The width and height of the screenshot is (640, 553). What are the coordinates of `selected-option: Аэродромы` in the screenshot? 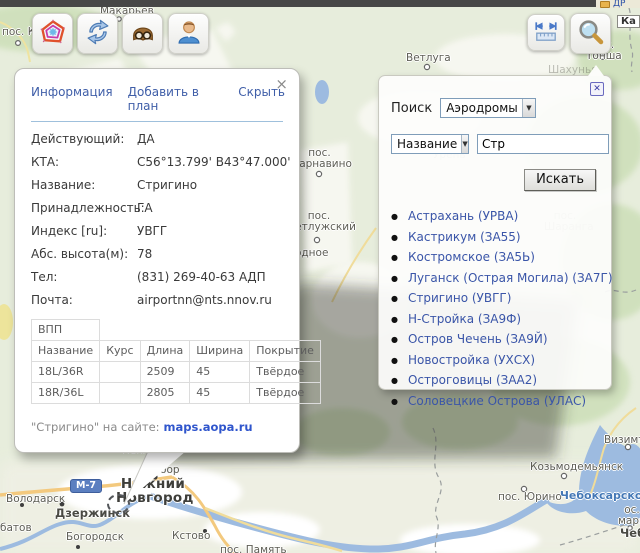 It's located at (482, 108).